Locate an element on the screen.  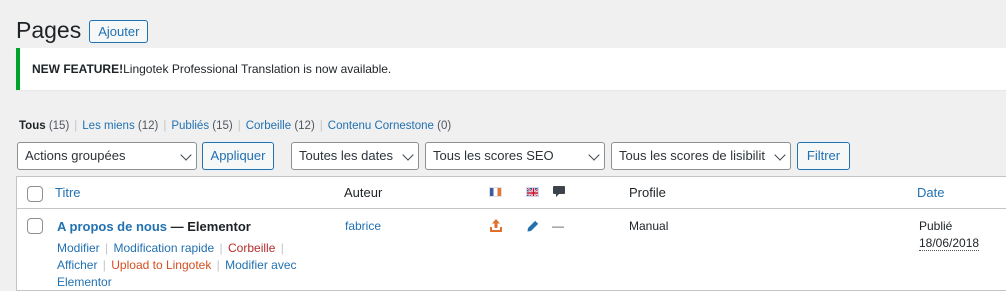
quick-edit-link: Modification rapide is located at coordinates (163, 248).